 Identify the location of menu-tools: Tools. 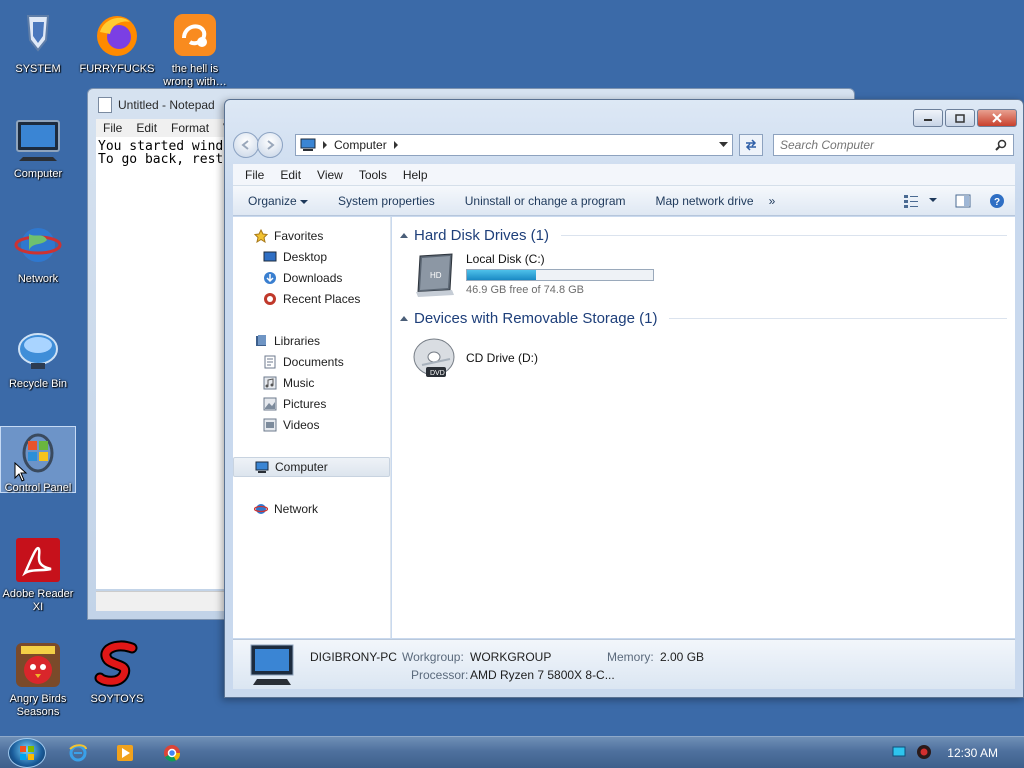
(373, 175).